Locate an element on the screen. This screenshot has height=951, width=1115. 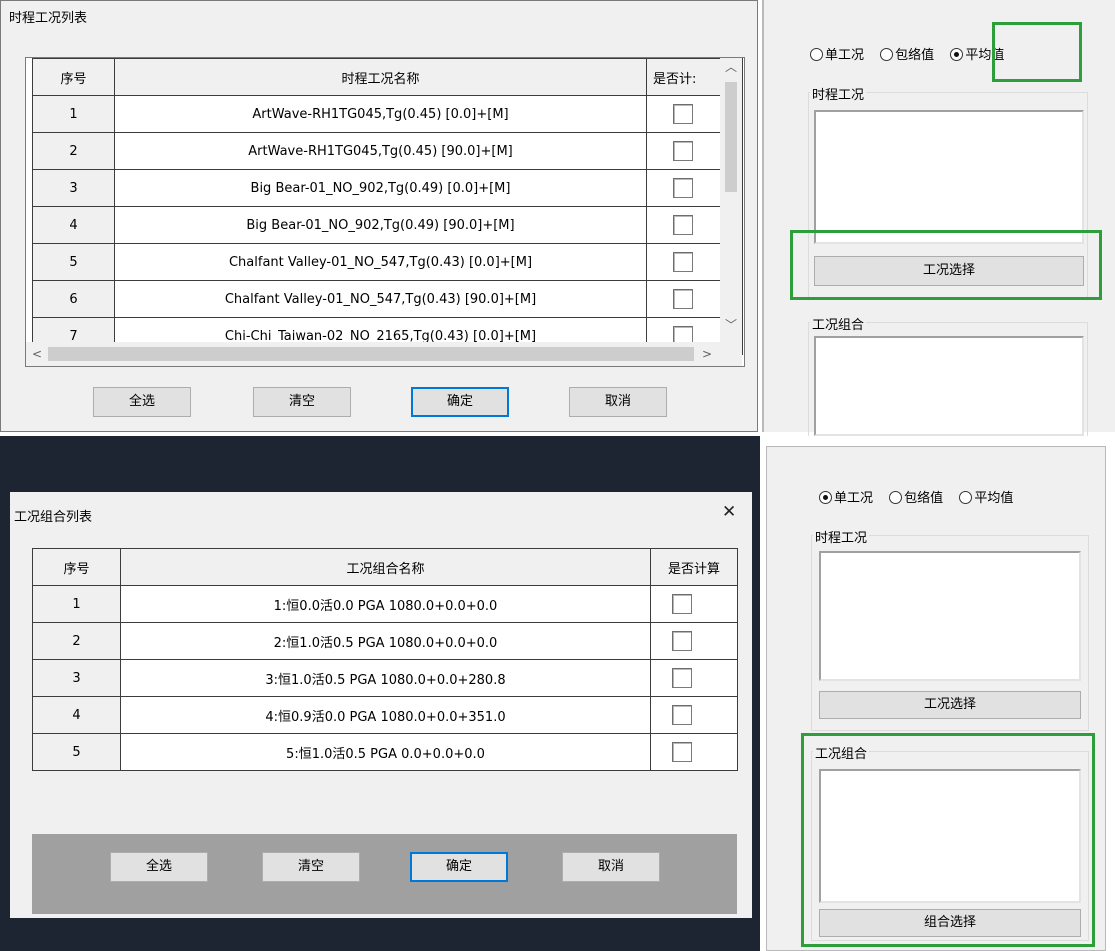
row-name: Big Bear-01_NO_902,Tg(0.49) [0.0]+[M] is located at coordinates (380, 188).